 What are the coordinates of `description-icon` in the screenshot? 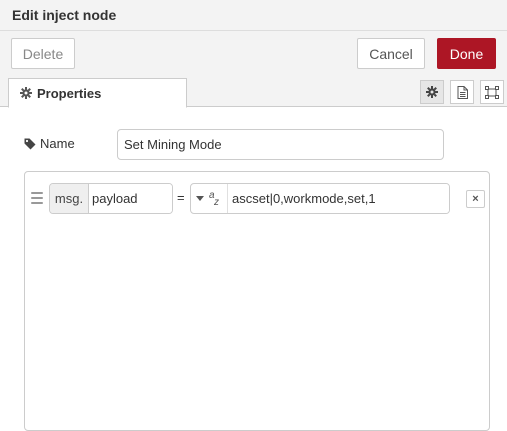 It's located at (462, 92).